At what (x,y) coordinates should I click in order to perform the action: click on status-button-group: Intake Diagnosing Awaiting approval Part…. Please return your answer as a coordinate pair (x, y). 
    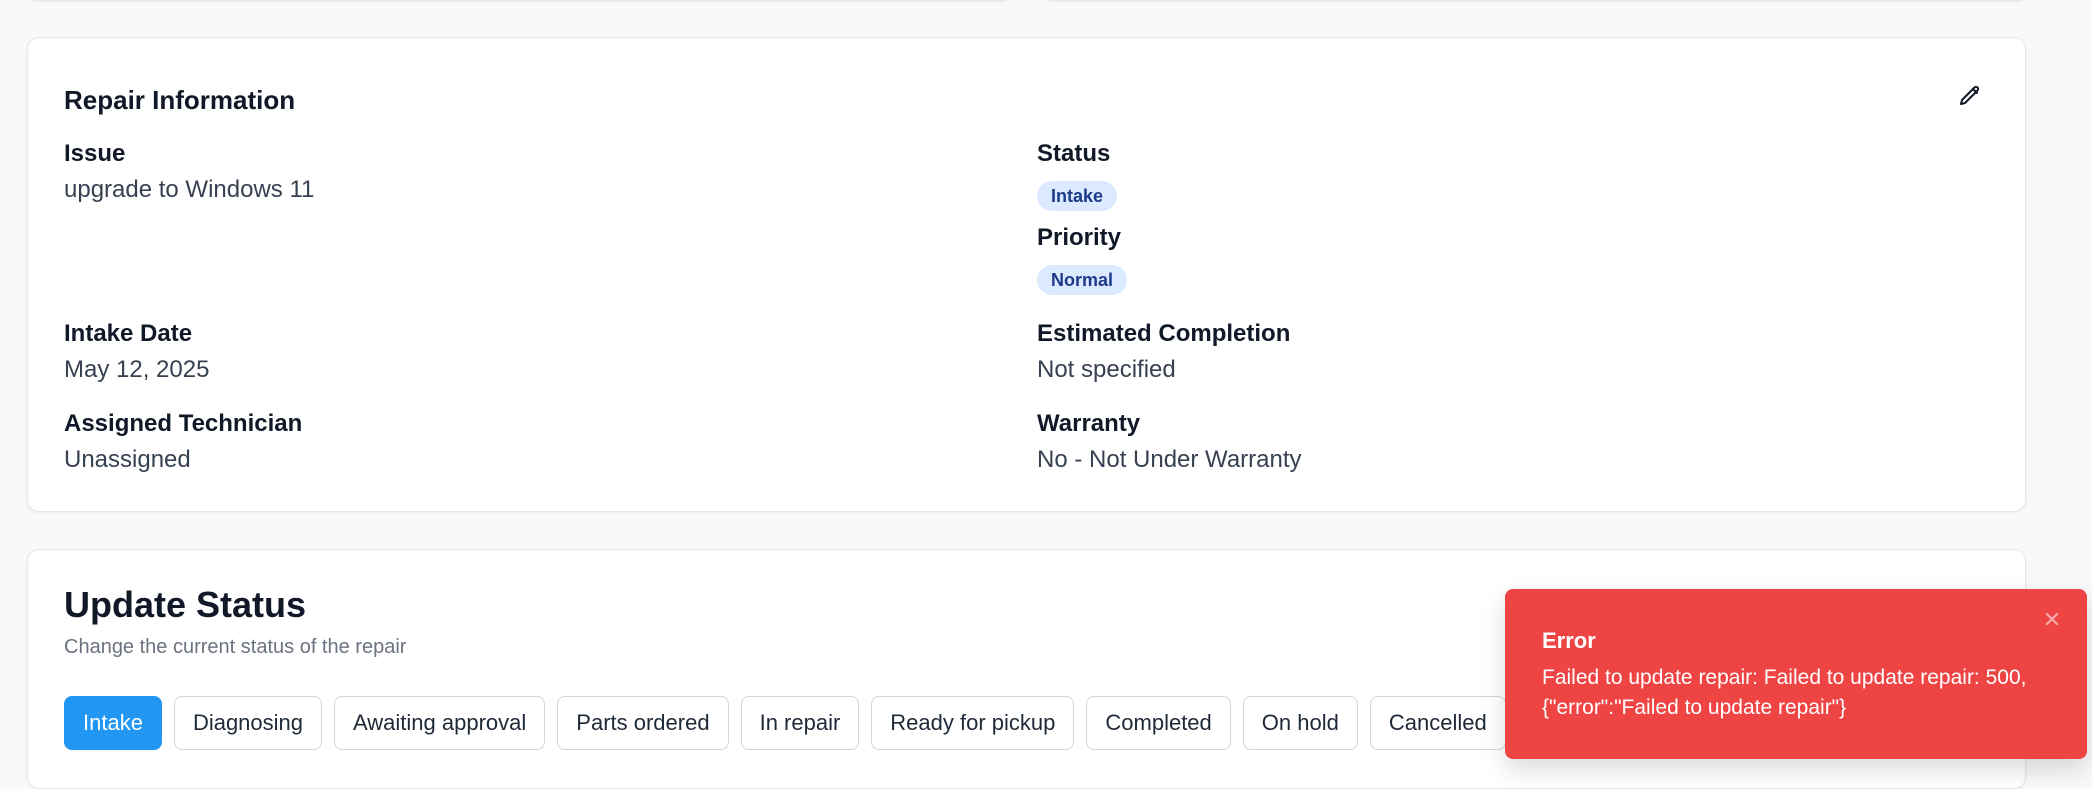
    Looking at the image, I should click on (785, 723).